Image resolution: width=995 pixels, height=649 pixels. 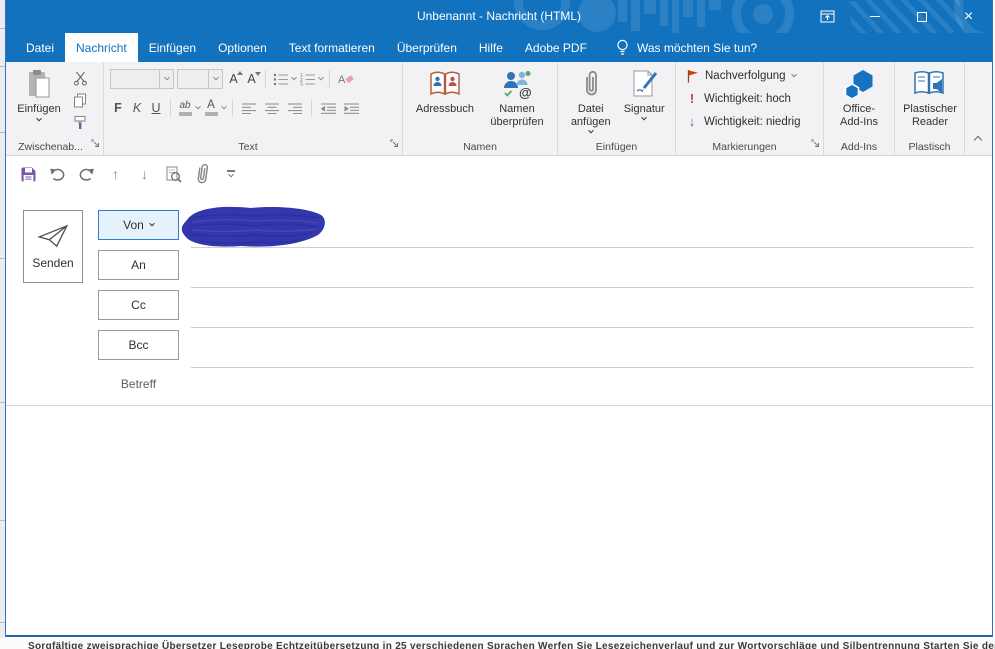 I want to click on save-button, so click(x=28, y=174).